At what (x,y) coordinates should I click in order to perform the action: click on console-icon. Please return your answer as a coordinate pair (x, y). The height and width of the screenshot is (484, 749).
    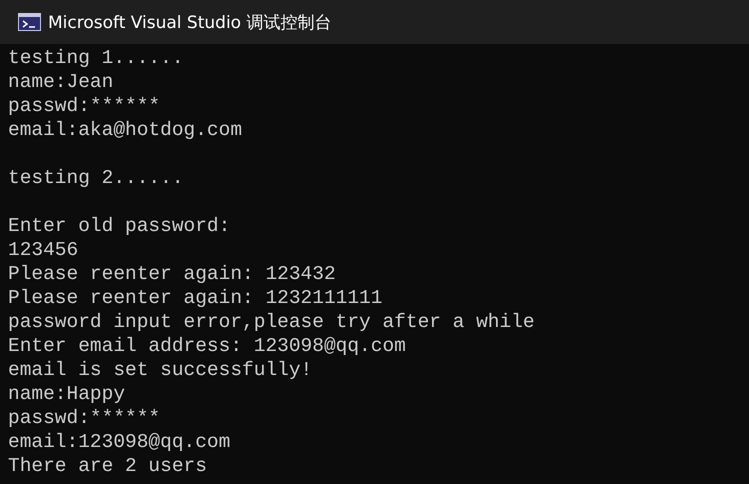
    Looking at the image, I should click on (29, 22).